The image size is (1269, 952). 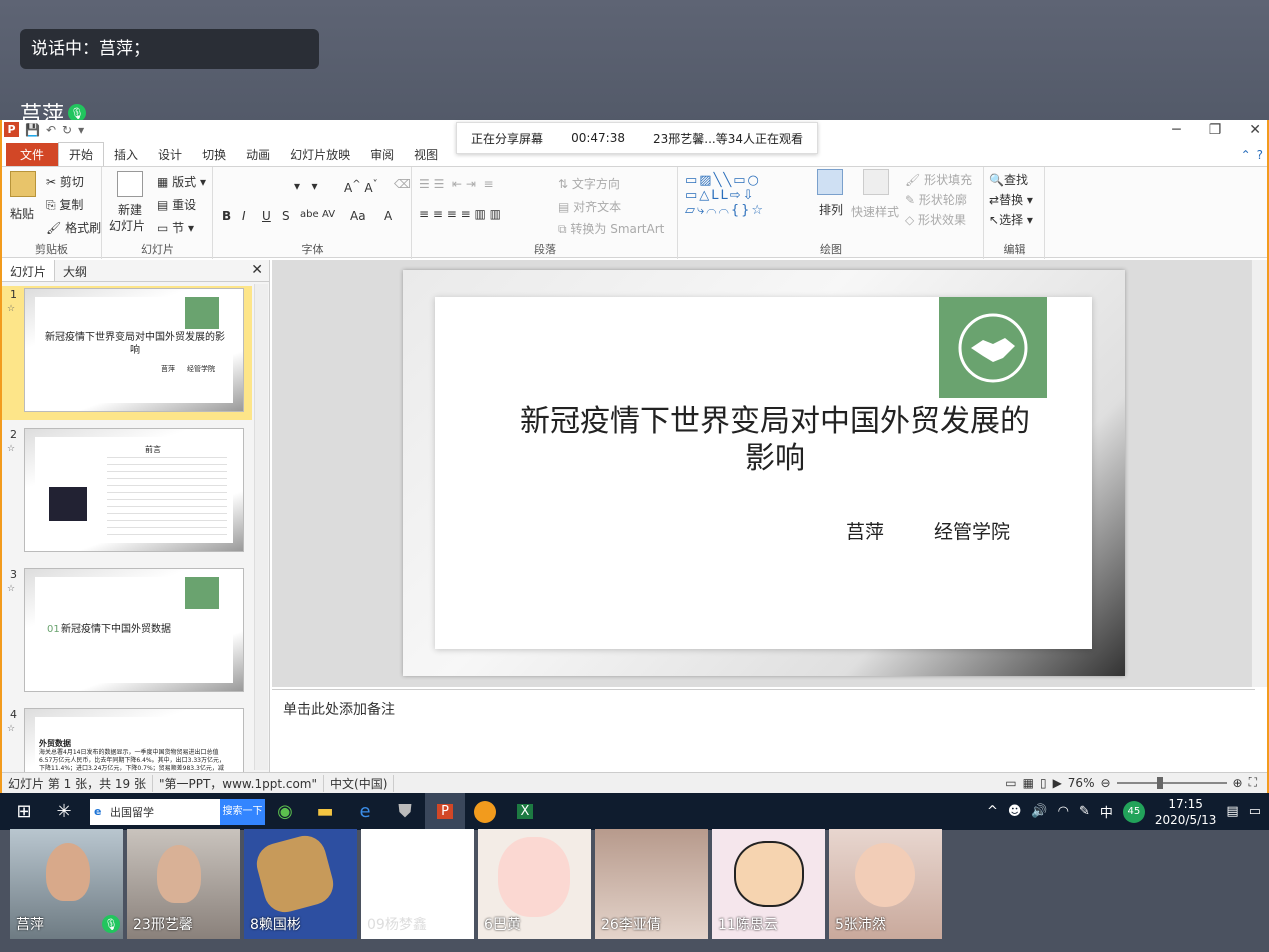 I want to click on shape-fill-button: 🖌 形状填充, so click(x=938, y=179).